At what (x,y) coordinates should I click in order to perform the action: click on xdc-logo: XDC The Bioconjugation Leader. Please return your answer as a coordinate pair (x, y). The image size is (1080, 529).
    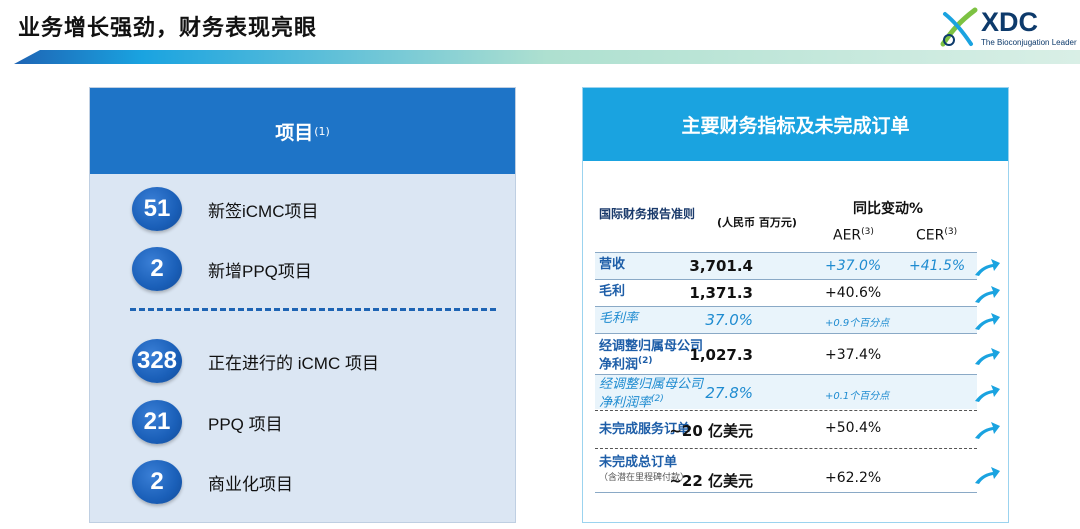
    Looking at the image, I should click on (1007, 28).